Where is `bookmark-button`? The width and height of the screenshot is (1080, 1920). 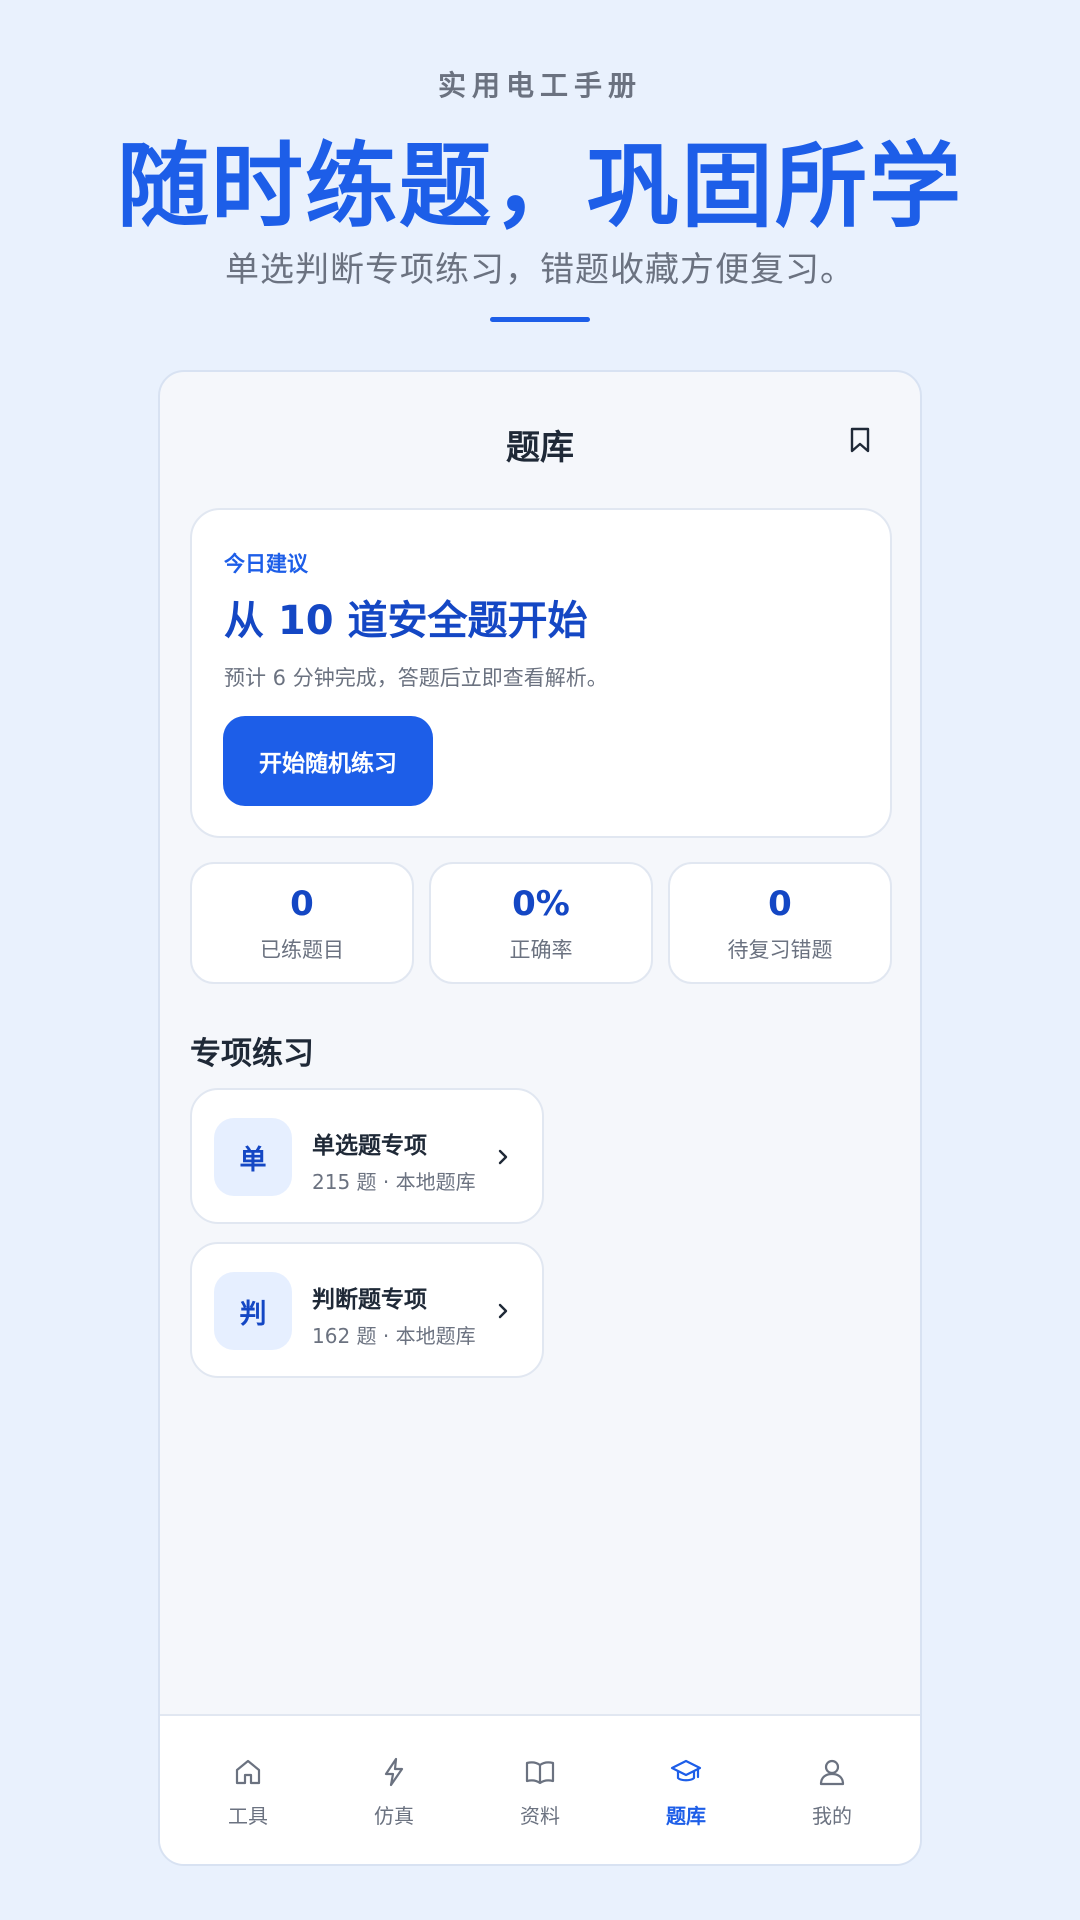 bookmark-button is located at coordinates (860, 440).